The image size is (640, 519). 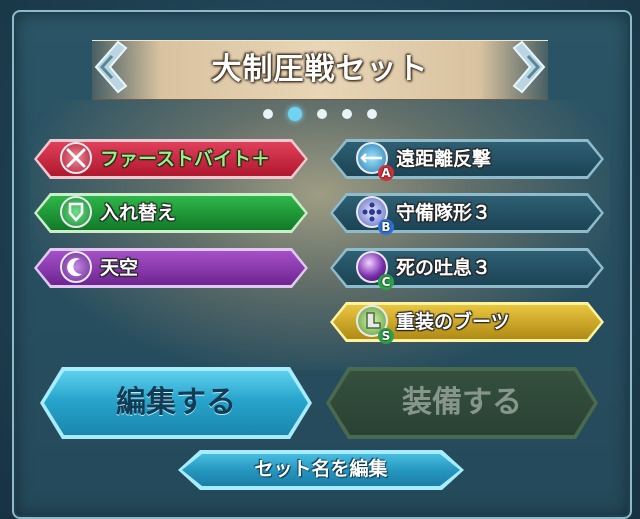 I want to click on crossed-swords-icon, so click(x=76, y=158).